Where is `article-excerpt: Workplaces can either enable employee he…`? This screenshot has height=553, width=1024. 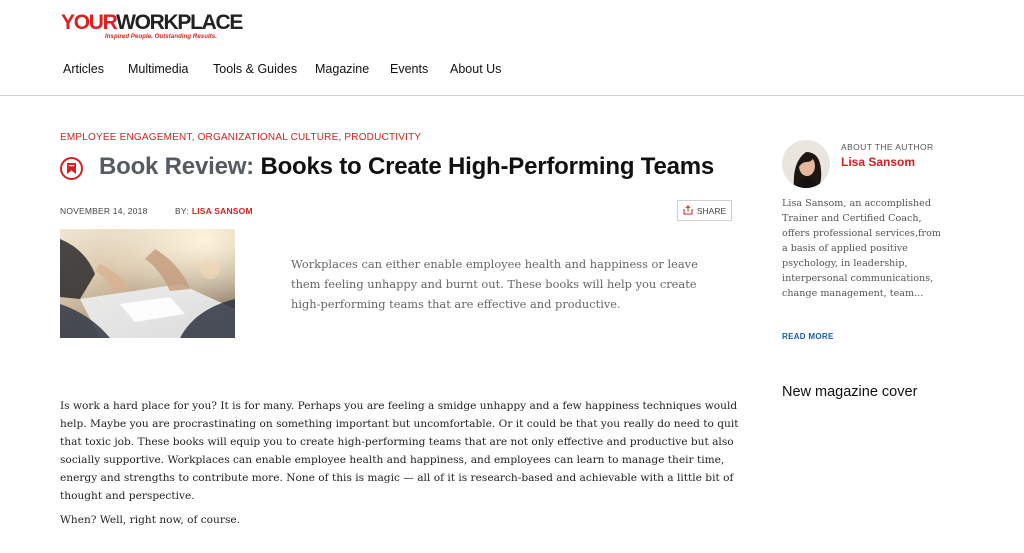
article-excerpt: Workplaces can either enable employee he… is located at coordinates (494, 284).